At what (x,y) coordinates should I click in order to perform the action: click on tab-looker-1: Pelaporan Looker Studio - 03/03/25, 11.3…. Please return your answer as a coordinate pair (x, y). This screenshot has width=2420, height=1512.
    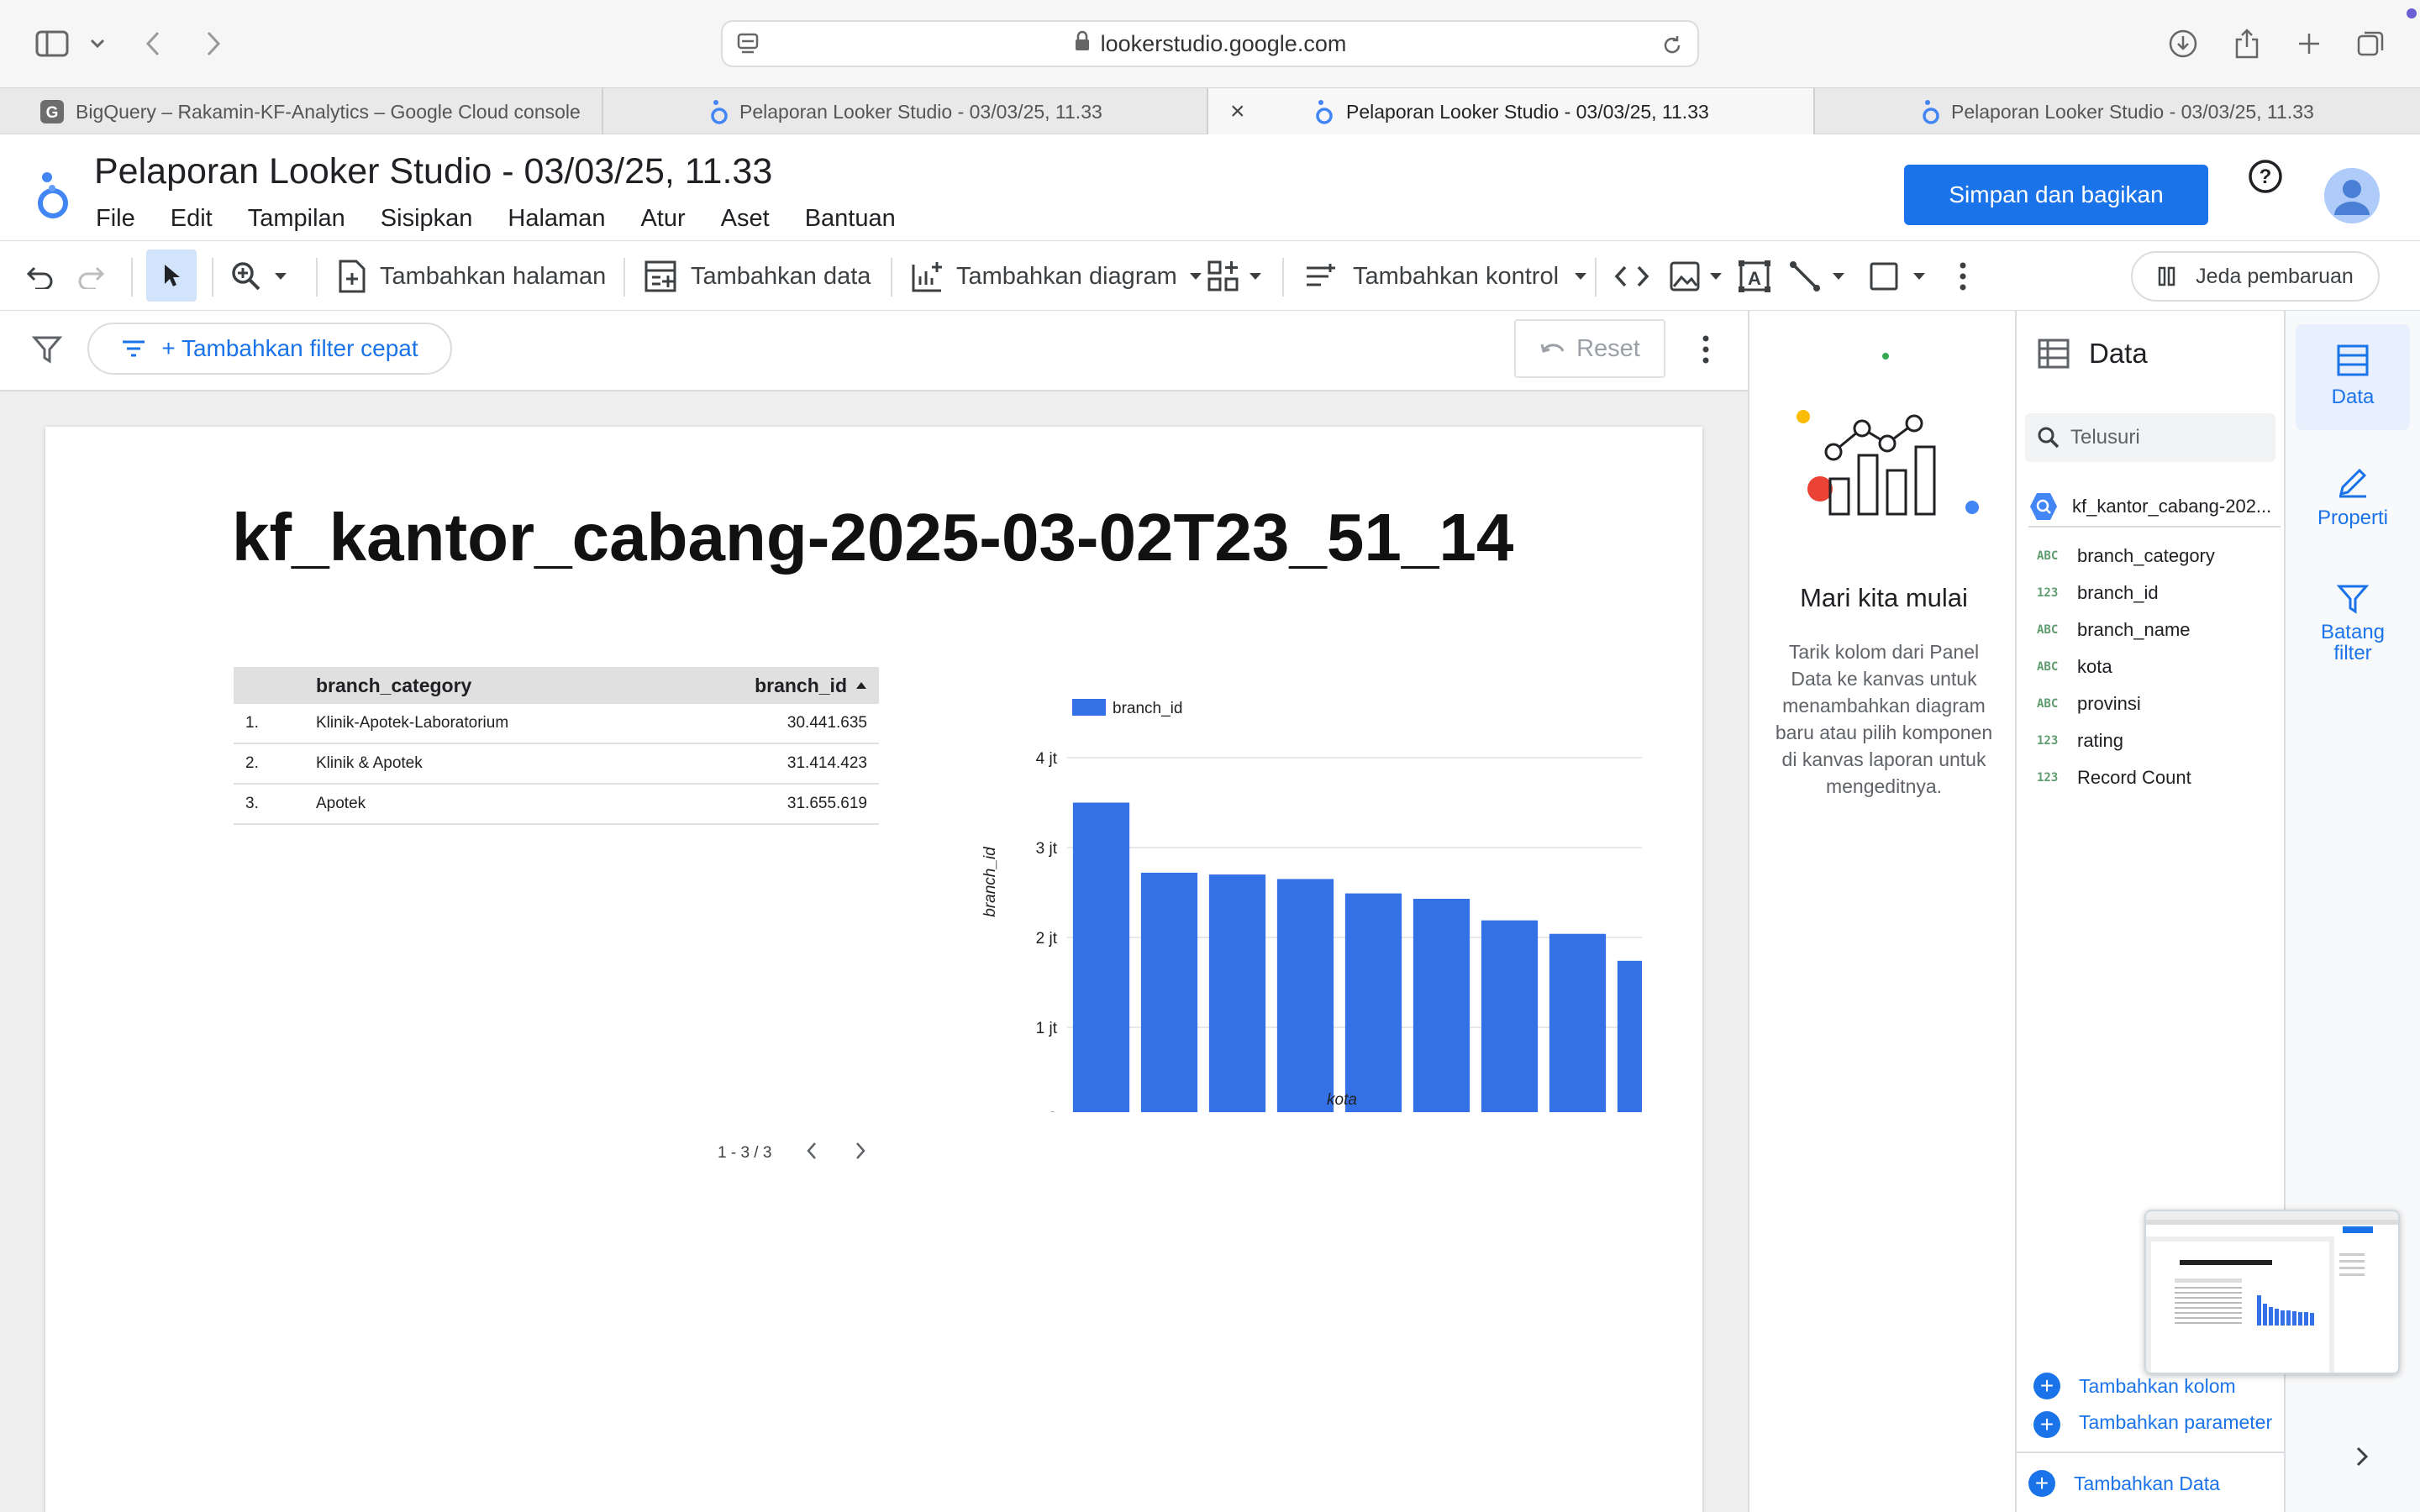
    Looking at the image, I should click on (905, 111).